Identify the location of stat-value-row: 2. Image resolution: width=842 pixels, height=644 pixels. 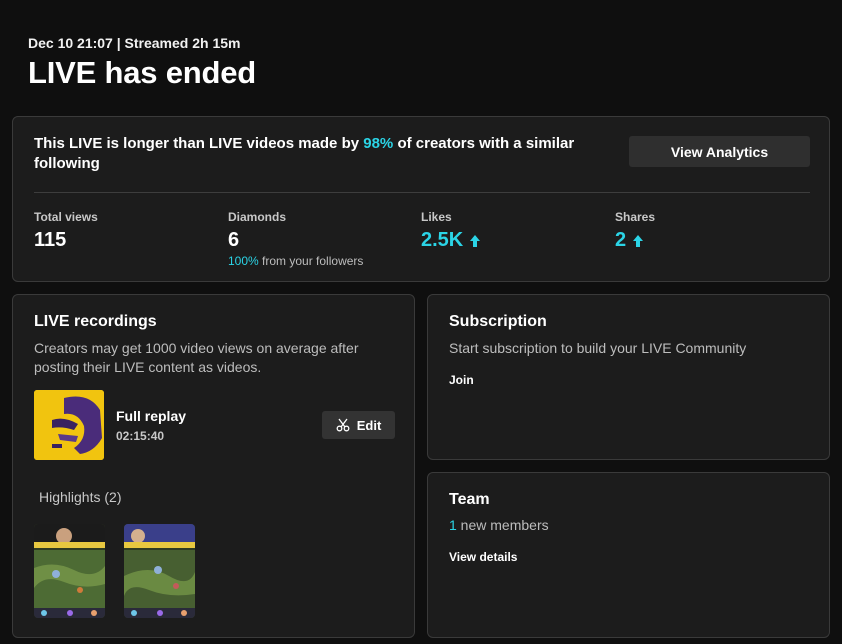
(635, 240).